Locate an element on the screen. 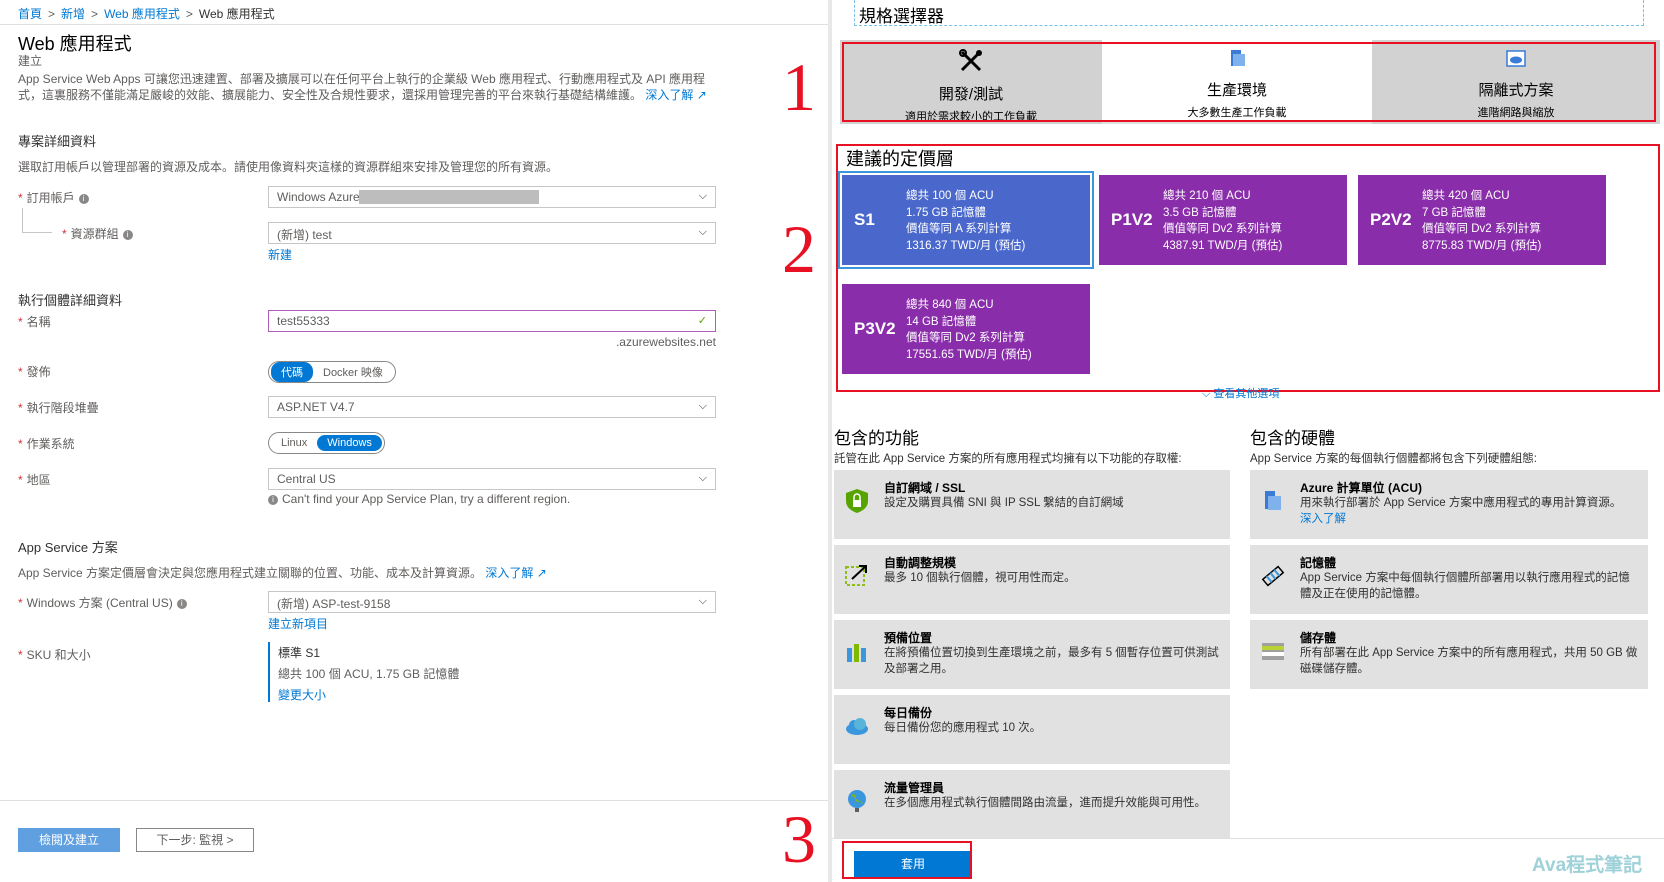  subscription-select: Windows Azure ⌵ is located at coordinates (492, 197).